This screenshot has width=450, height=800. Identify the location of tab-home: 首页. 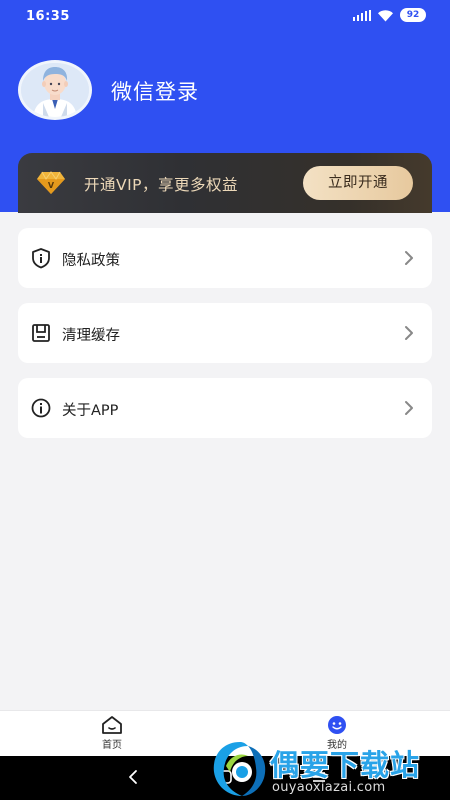
(112, 733).